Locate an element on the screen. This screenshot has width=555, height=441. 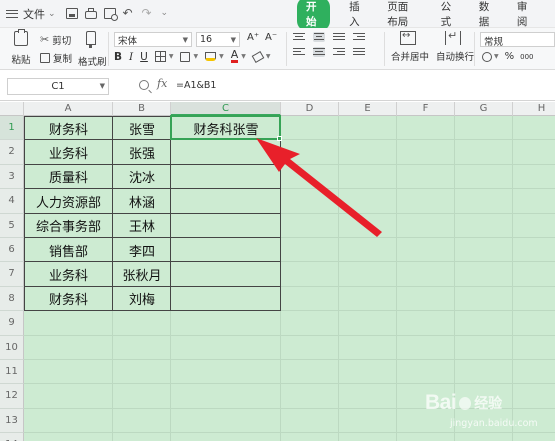
tab-review: 审阅 is located at coordinates (524, 14).